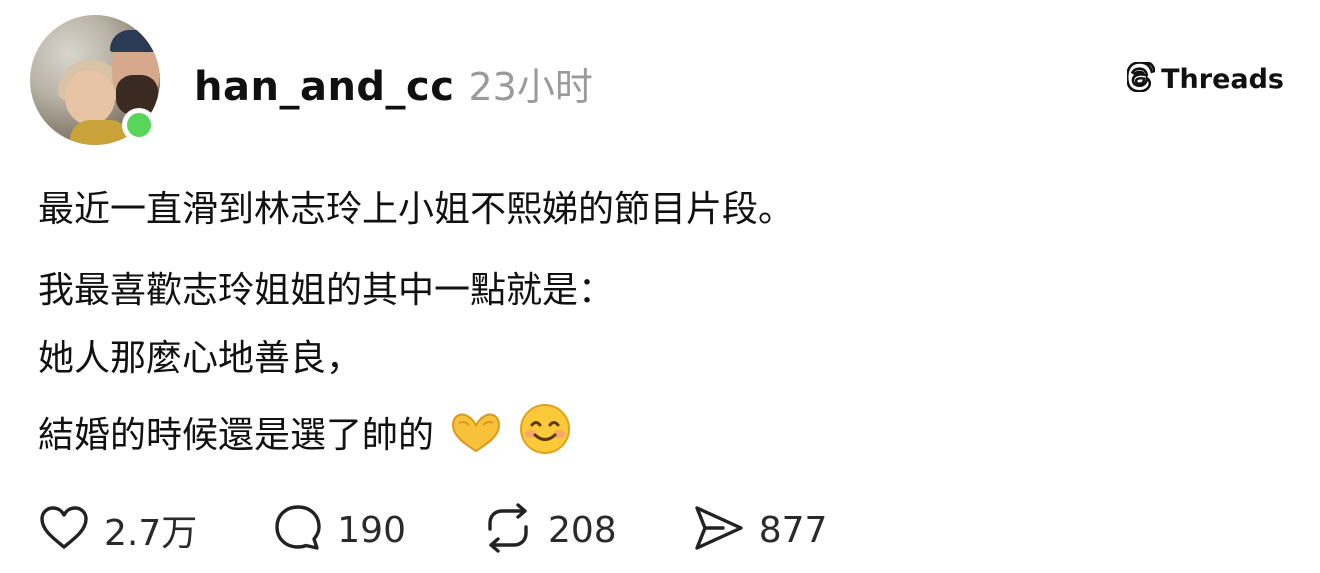  I want to click on repost-button: 208, so click(549, 530).